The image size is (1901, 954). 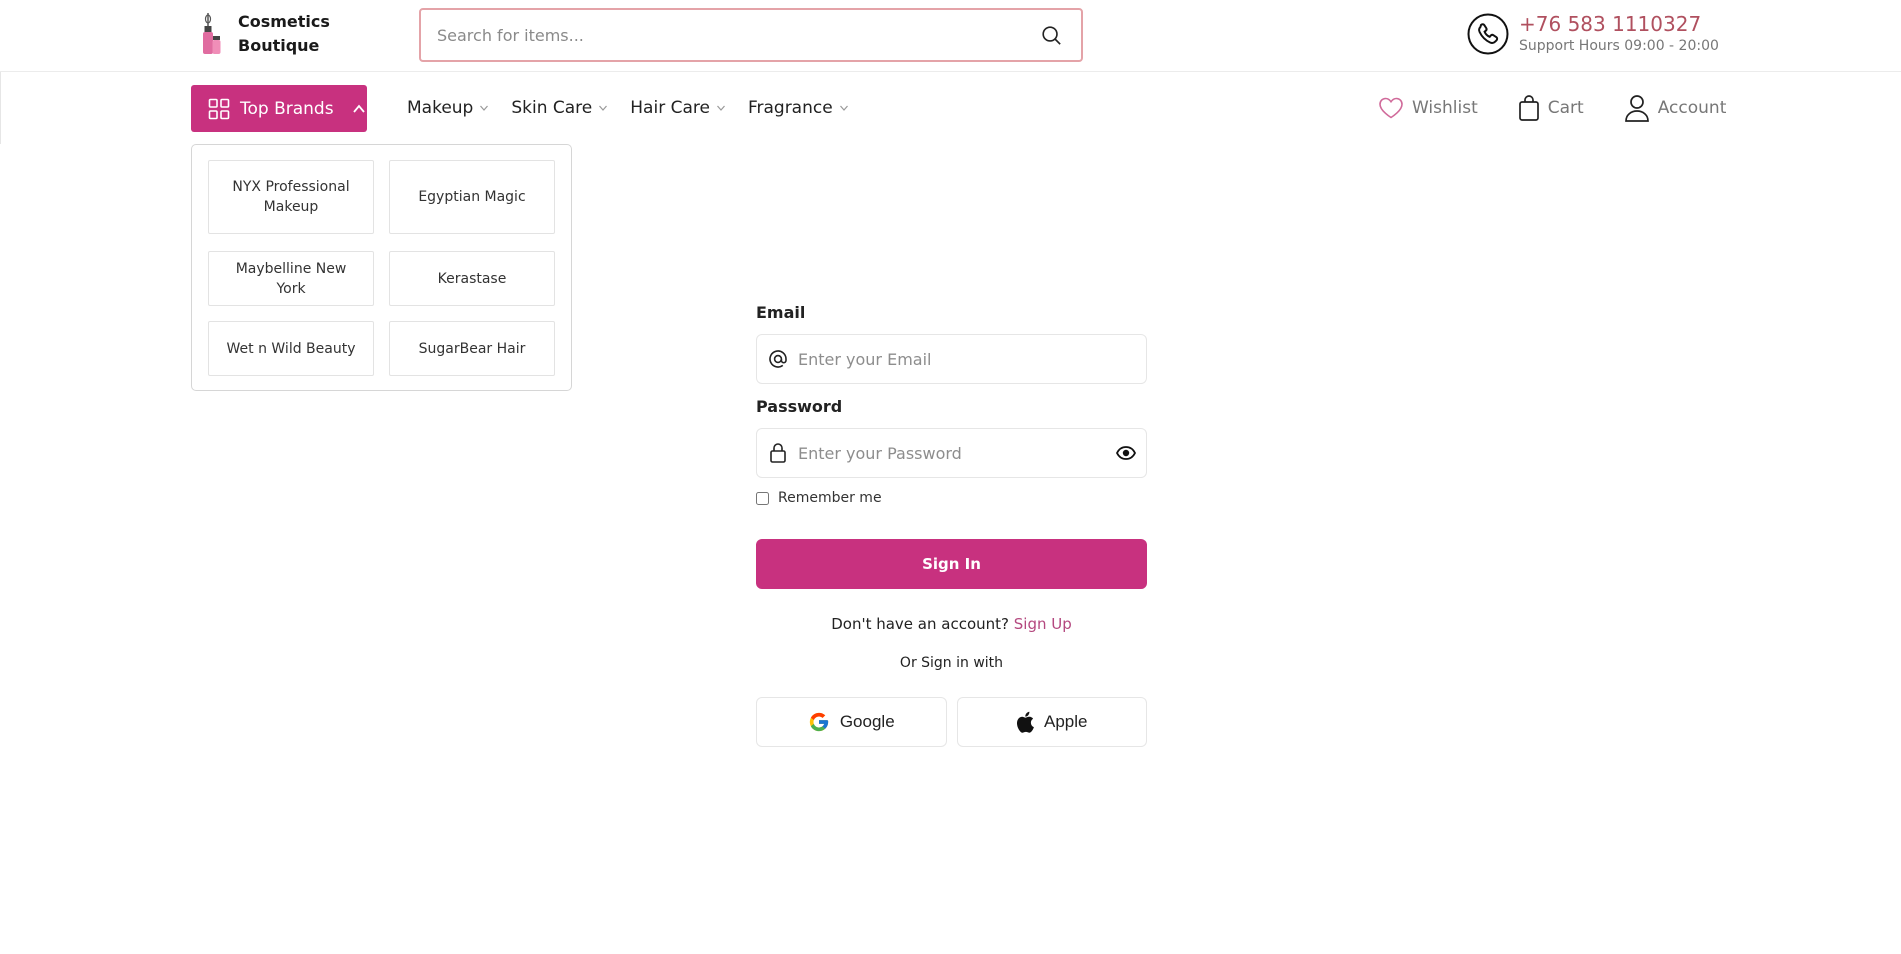 I want to click on shopping-bag-icon, so click(x=1528, y=108).